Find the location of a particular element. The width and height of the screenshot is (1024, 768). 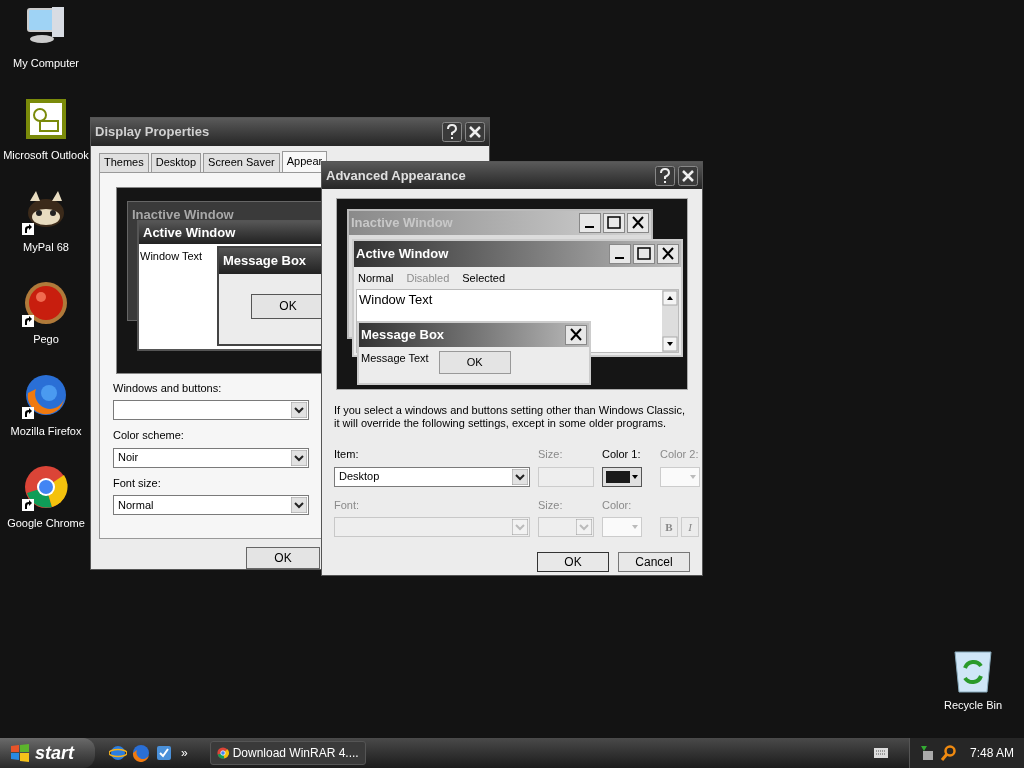

icon-label: MyPal 68 is located at coordinates (46, 247).